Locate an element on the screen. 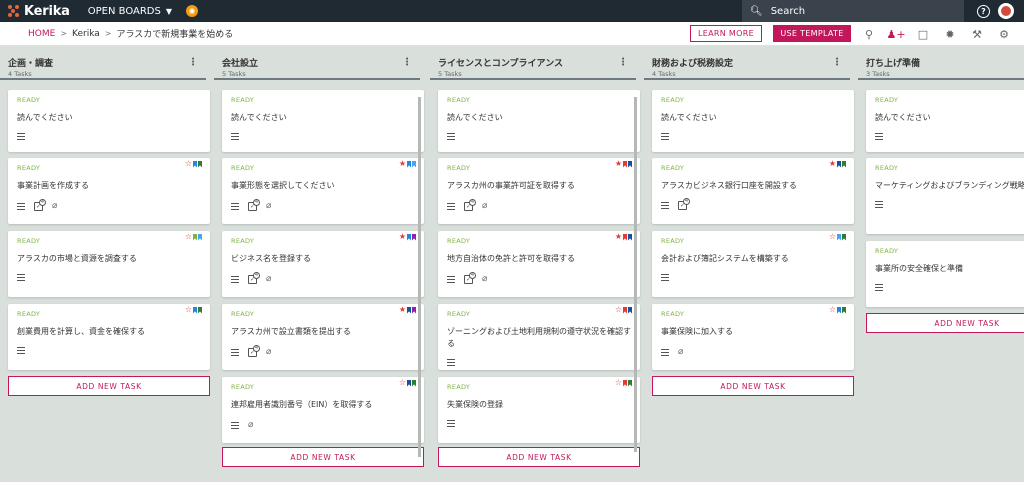 The height and width of the screenshot is (482, 1024). chat-icon: □ is located at coordinates (923, 34).